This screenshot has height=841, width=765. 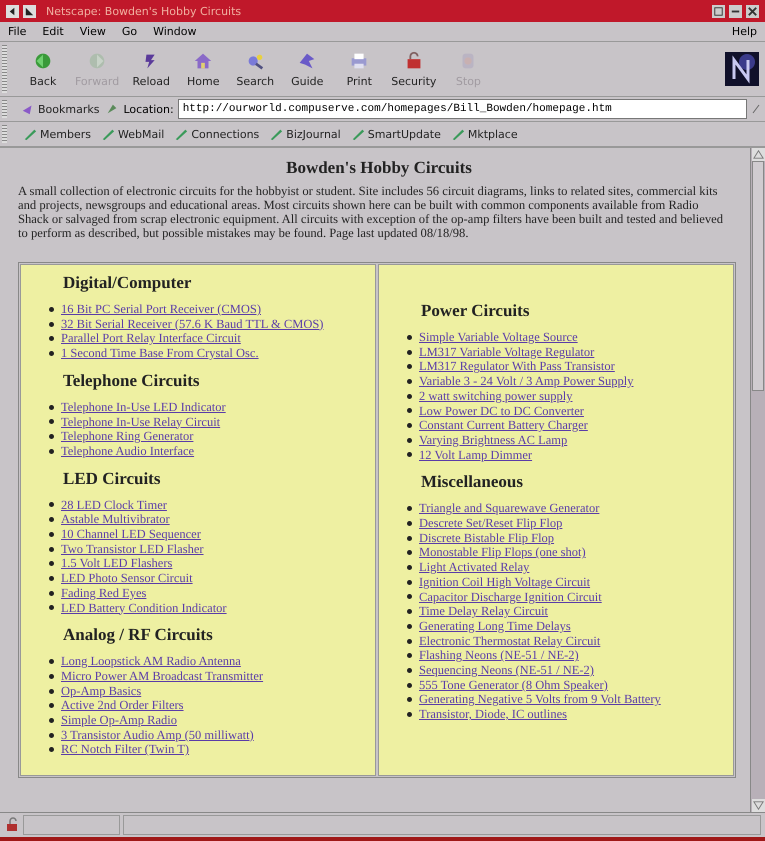 What do you see at coordinates (517, 366) in the screenshot?
I see `circuit-link: LM317 Regulator With Pass Transistor` at bounding box center [517, 366].